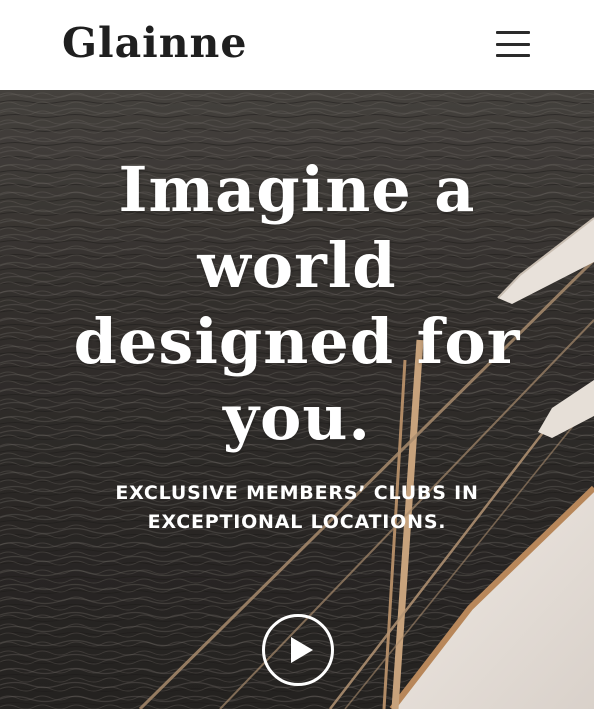  I want to click on play-icon, so click(302, 650).